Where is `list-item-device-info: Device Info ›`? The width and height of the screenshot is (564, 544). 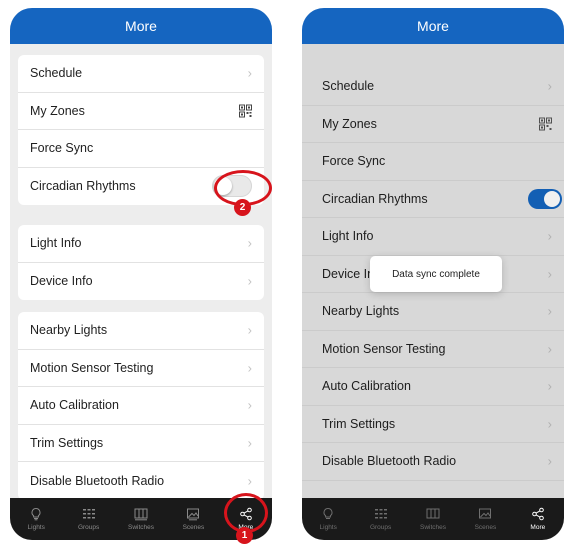 list-item-device-info: Device Info › is located at coordinates (141, 282).